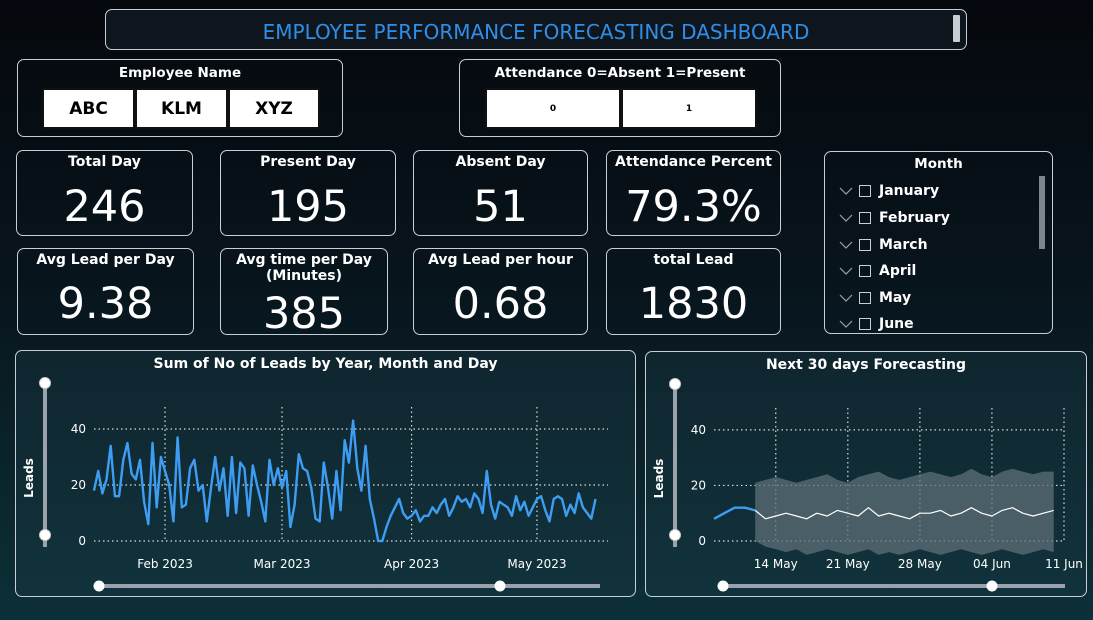 This screenshot has height=620, width=1093. Describe the element at coordinates (308, 162) in the screenshot. I see `card-label: Present Day` at that location.